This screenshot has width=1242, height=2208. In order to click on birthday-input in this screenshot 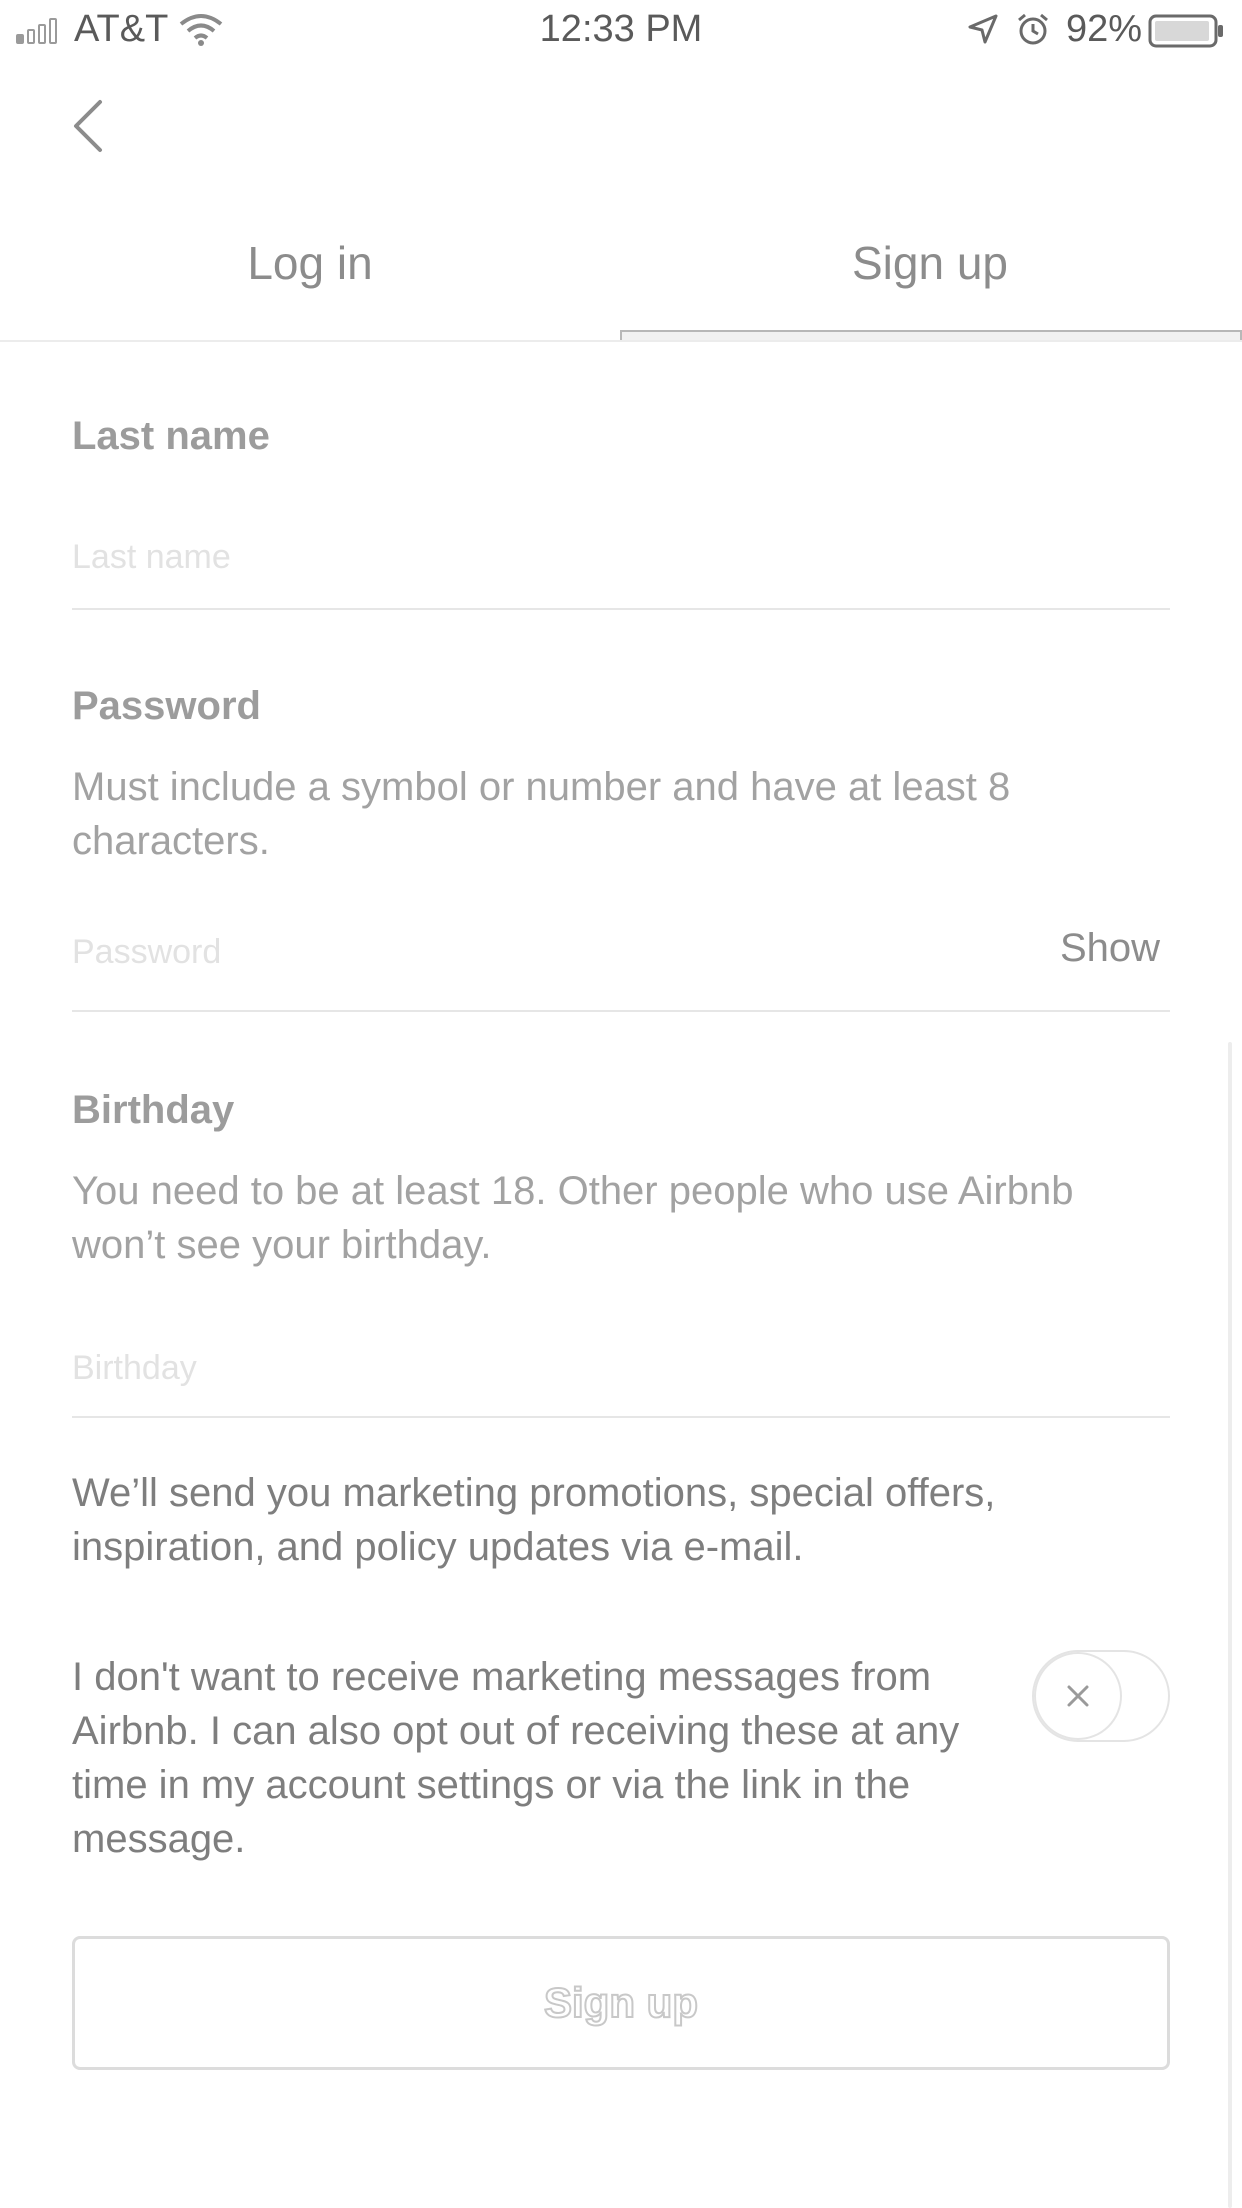, I will do `click(621, 1381)`.